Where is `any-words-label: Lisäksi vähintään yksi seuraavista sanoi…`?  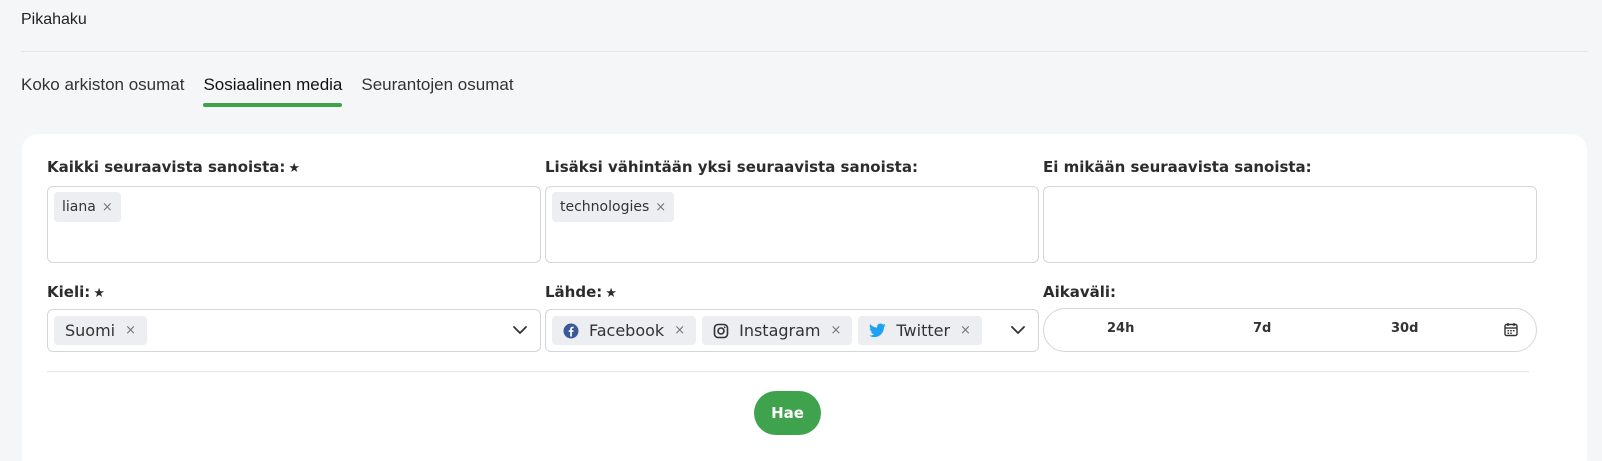 any-words-label: Lisäksi vähintään yksi seuraavista sanoi… is located at coordinates (731, 167).